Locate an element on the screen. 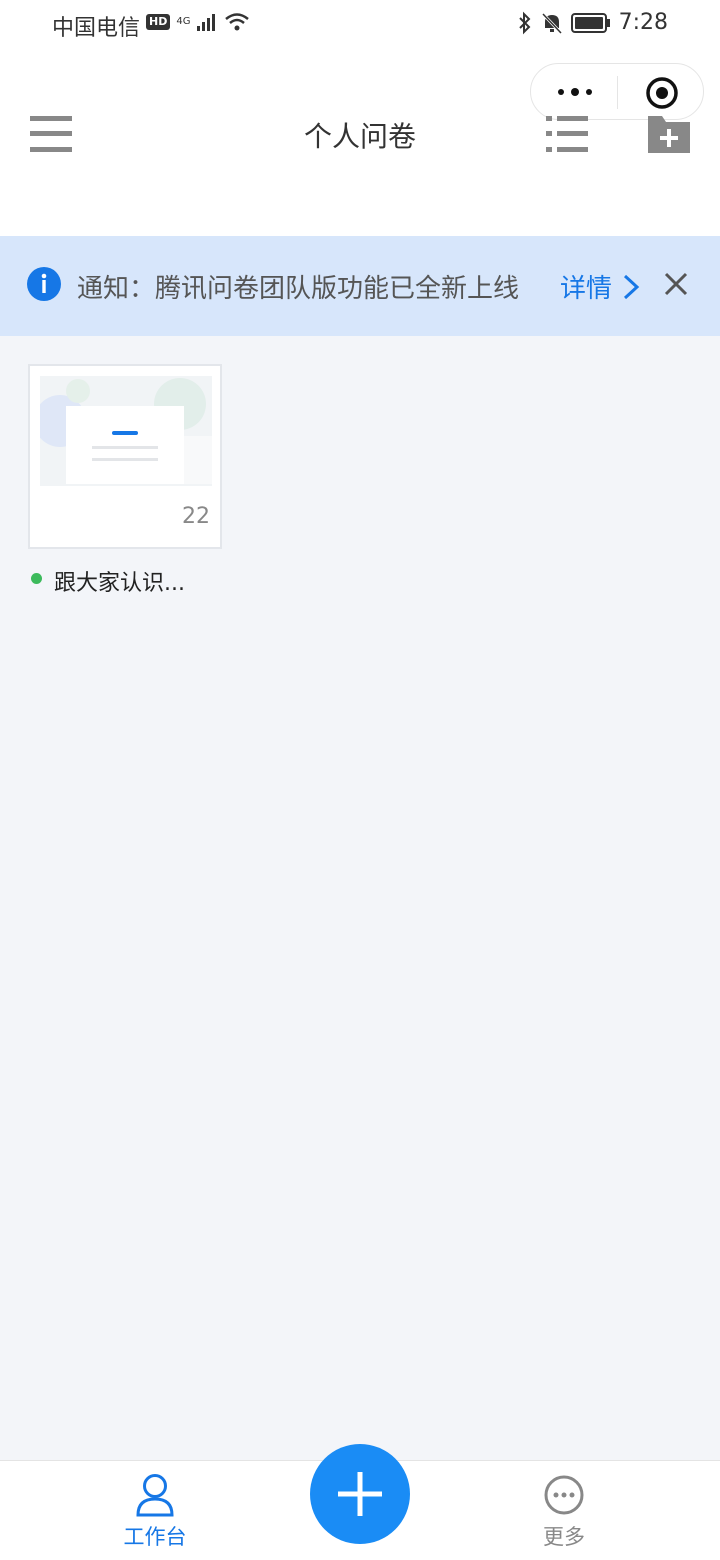 This screenshot has width=720, height=1560. capsule-divider is located at coordinates (617, 92).